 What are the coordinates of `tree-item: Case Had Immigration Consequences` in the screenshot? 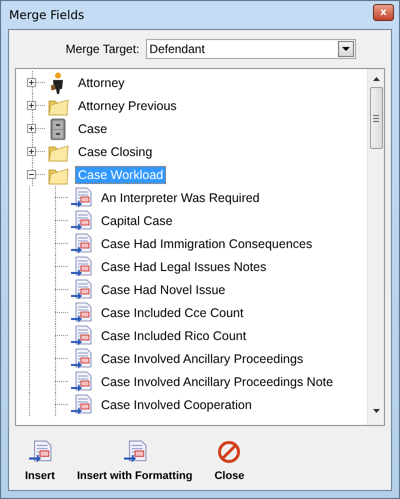 It's located at (207, 243).